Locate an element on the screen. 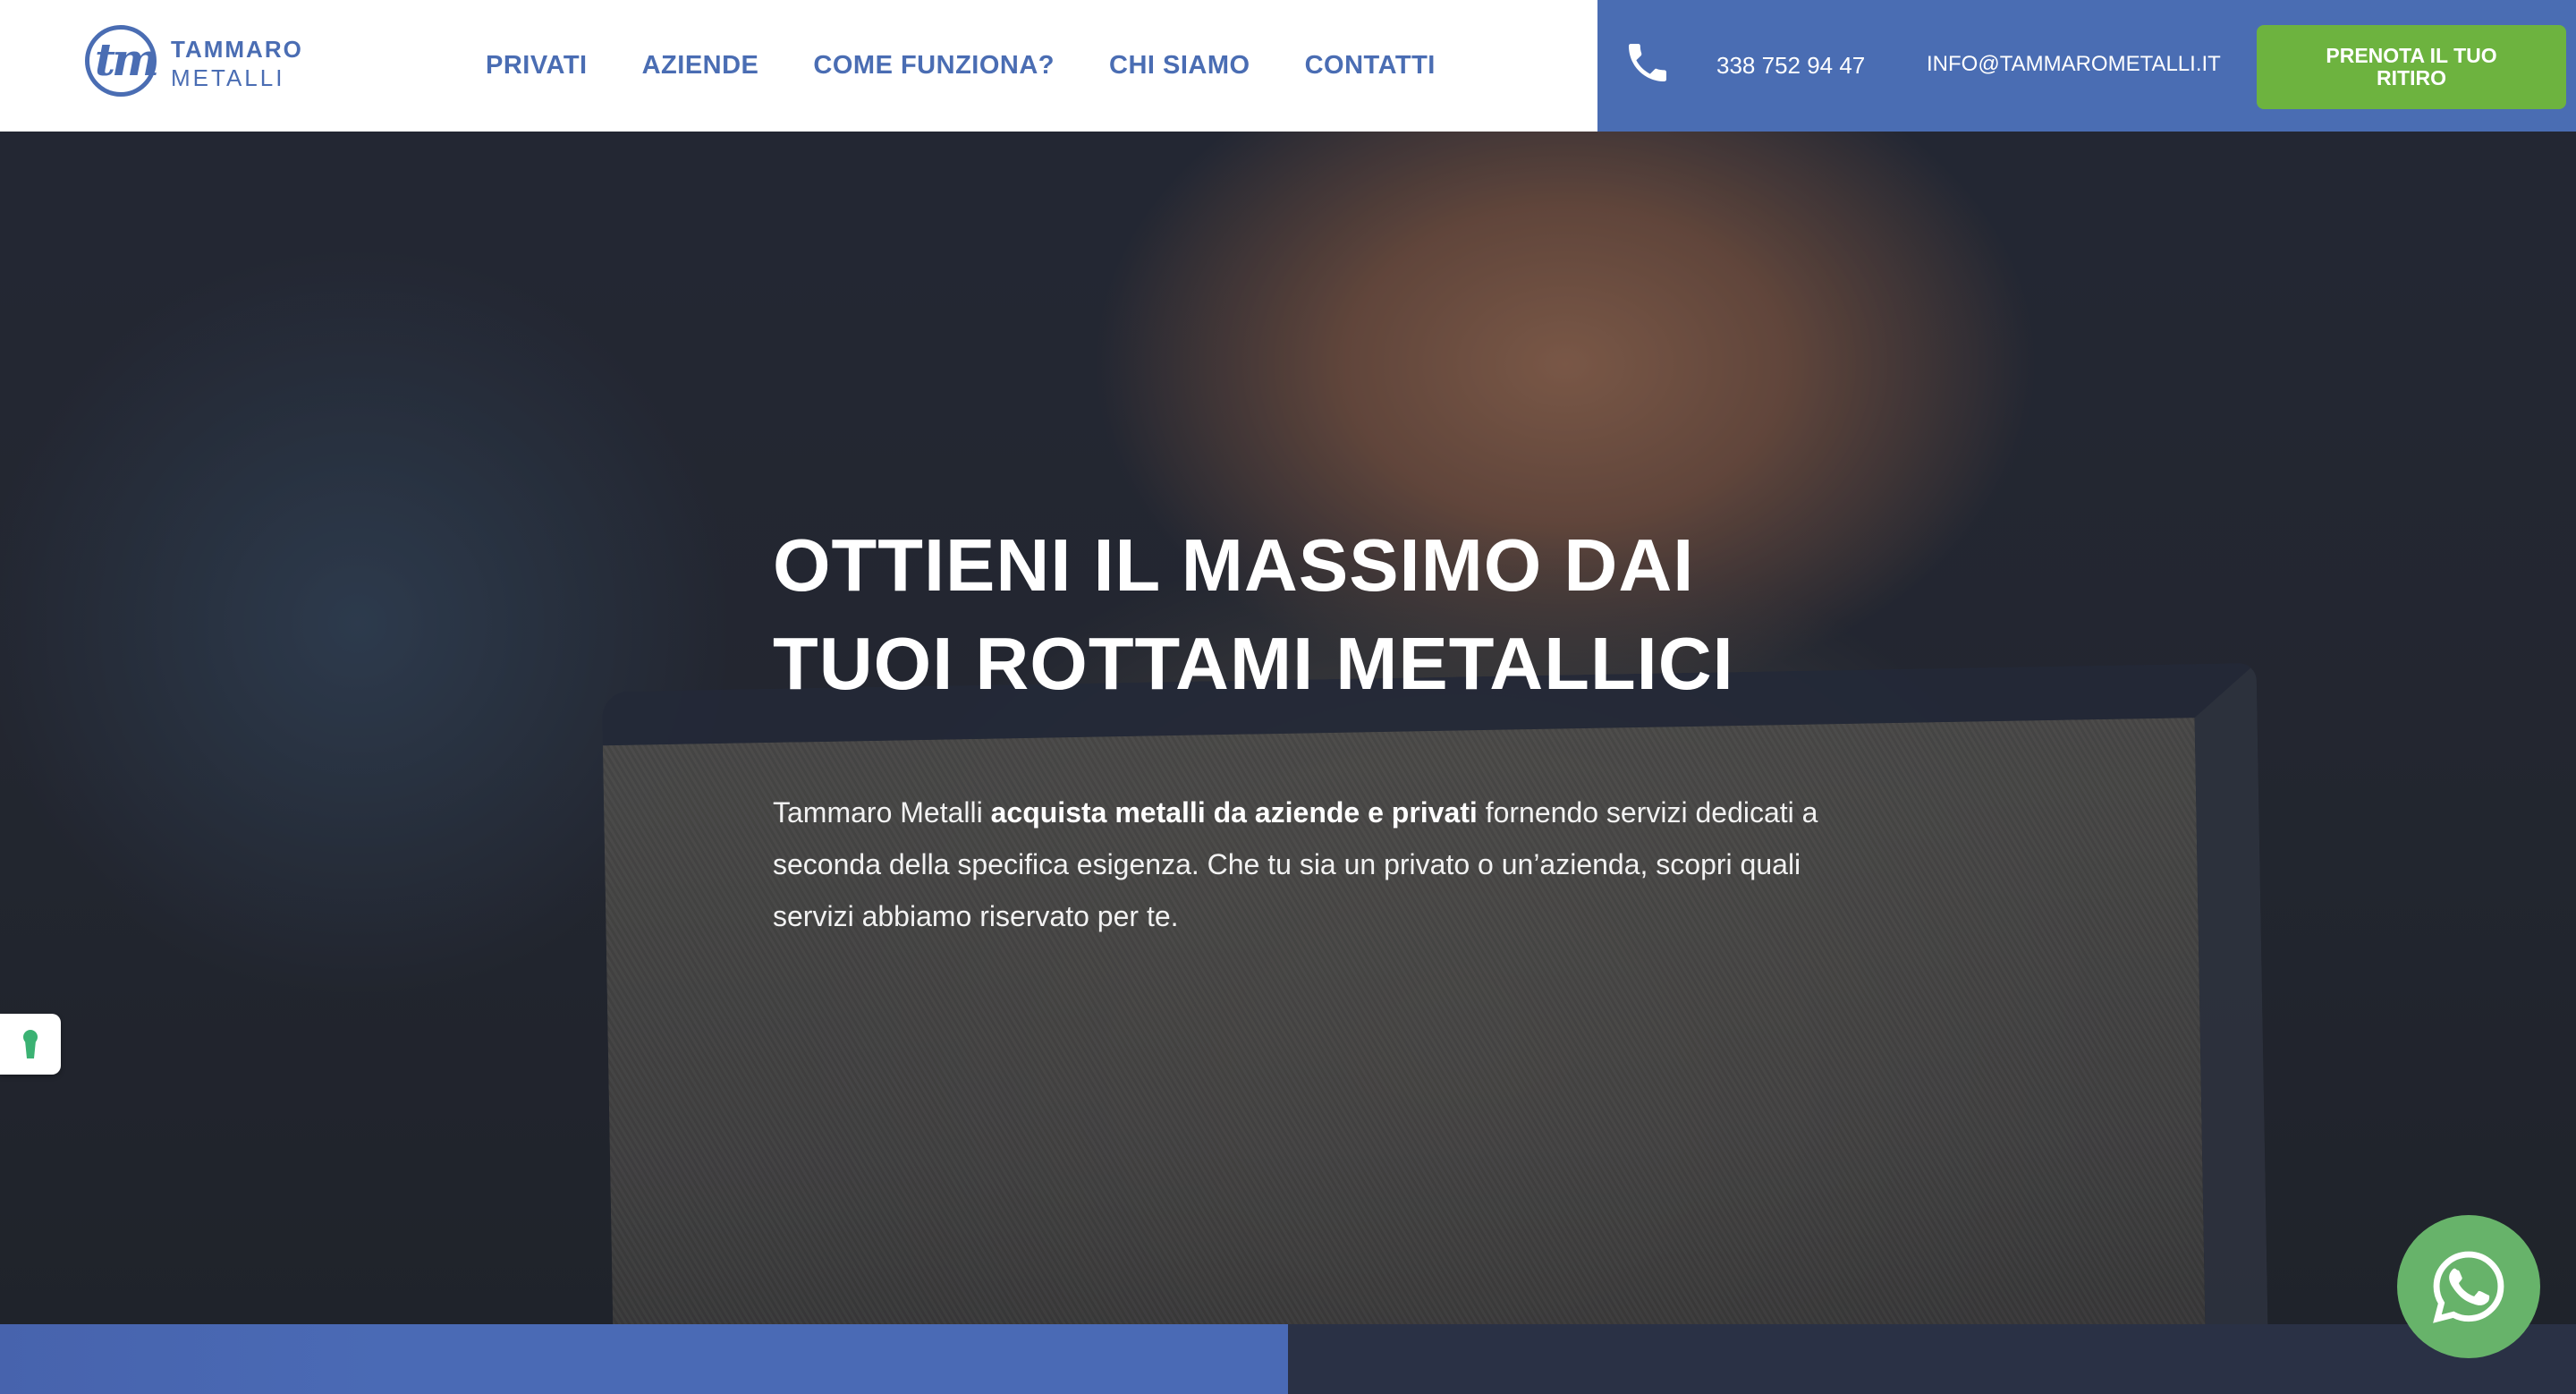 The width and height of the screenshot is (2576, 1394). email-link: INFO@TAMMAROMETALLI.IT is located at coordinates (2074, 64).